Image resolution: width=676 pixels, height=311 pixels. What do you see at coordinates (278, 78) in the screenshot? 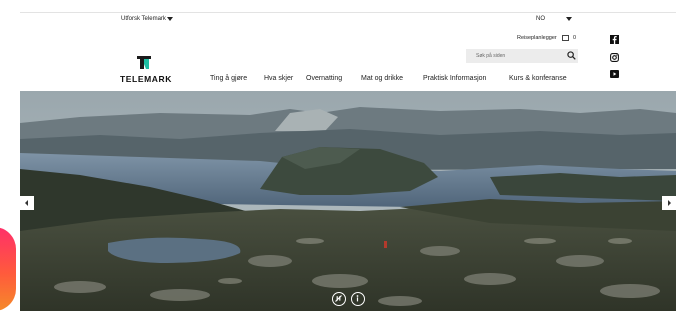
I see `nav-hva-skjer: Hva skjer` at bounding box center [278, 78].